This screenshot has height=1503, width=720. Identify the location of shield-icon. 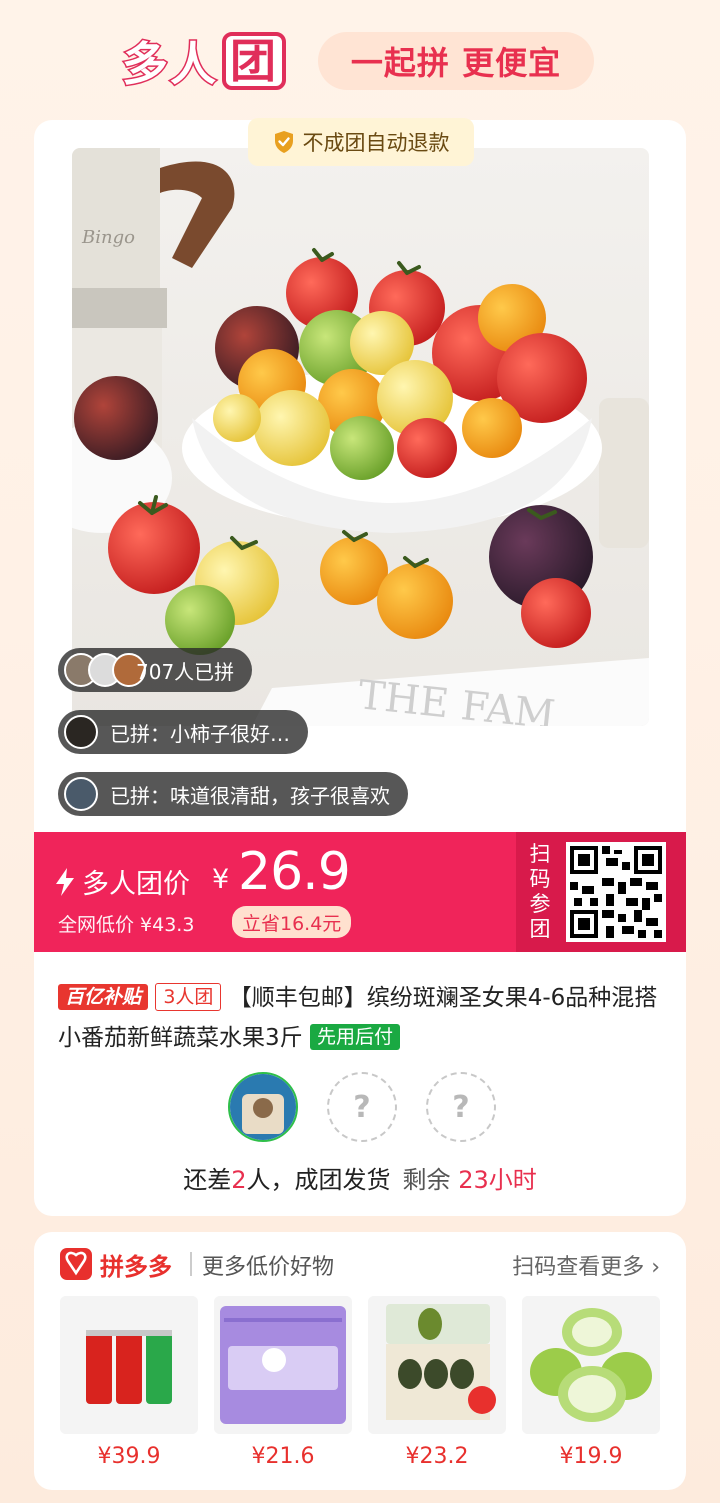
(283, 142).